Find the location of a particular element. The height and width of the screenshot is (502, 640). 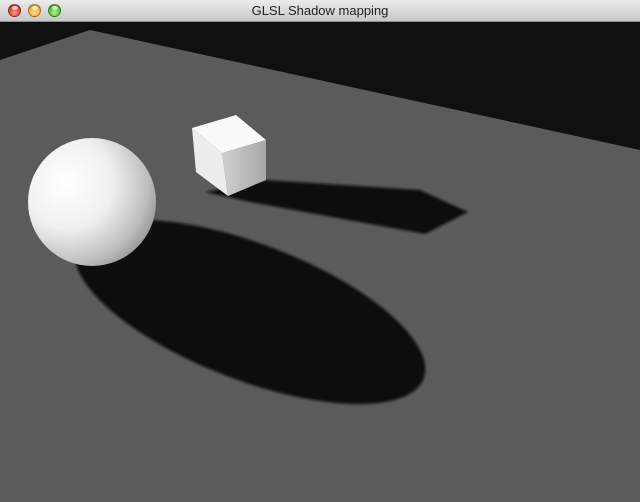

window-title: GLSL Shadow mapping is located at coordinates (320, 10).